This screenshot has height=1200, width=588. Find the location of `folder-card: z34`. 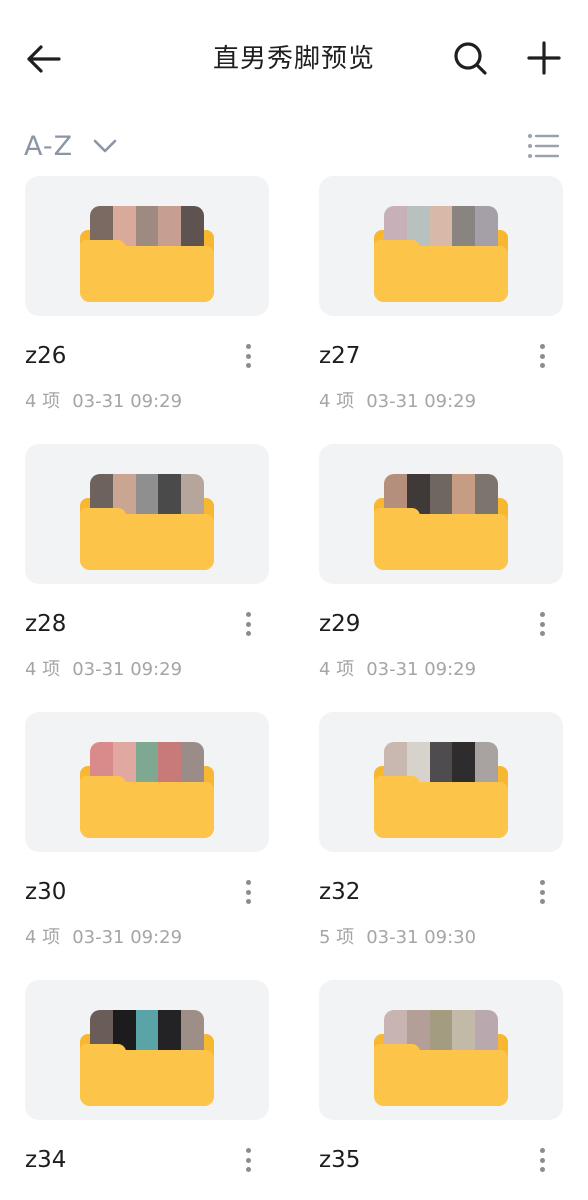

folder-card: z34 is located at coordinates (147, 1090).